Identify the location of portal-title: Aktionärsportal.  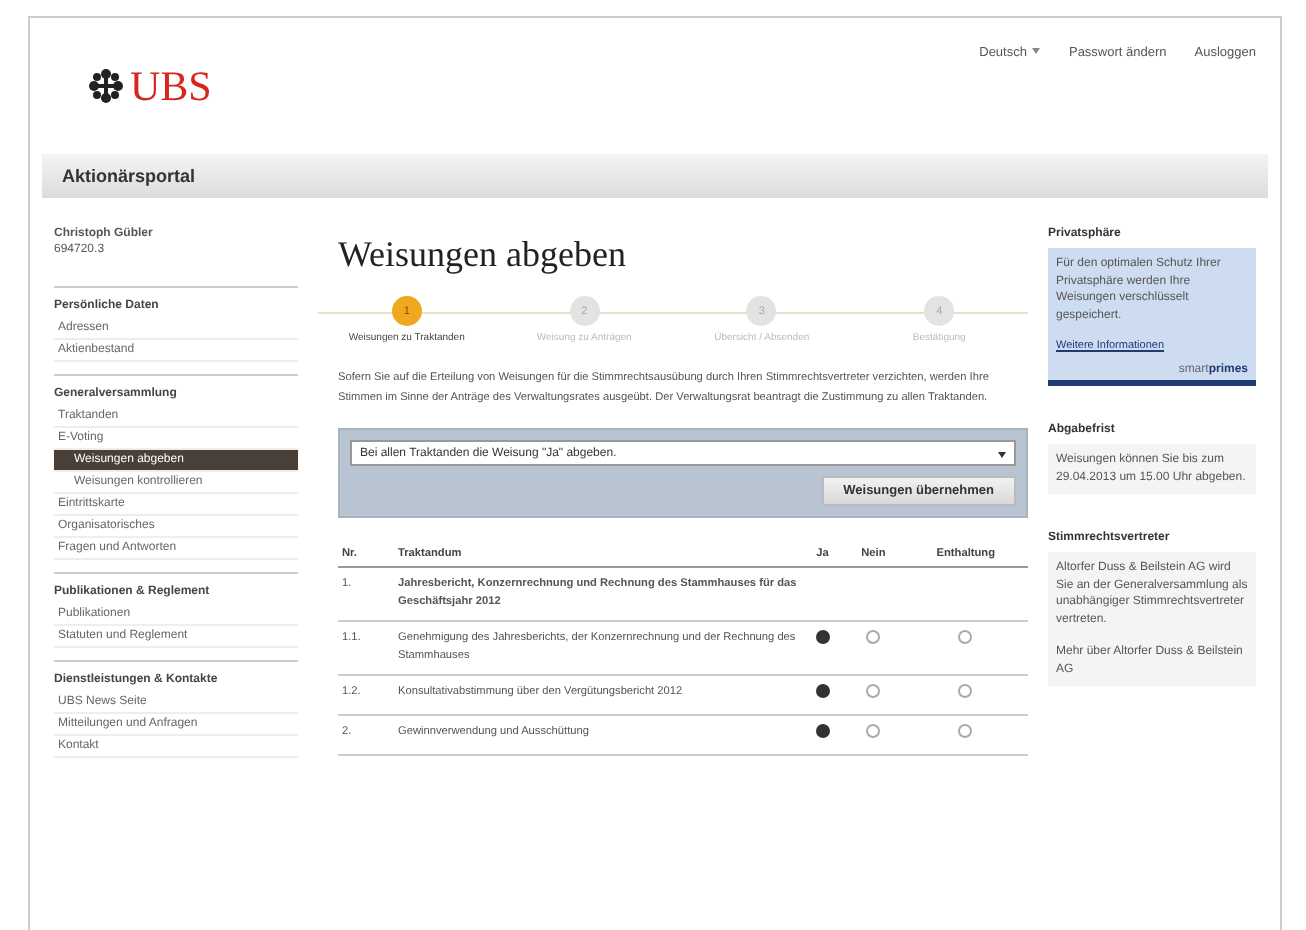
(129, 176).